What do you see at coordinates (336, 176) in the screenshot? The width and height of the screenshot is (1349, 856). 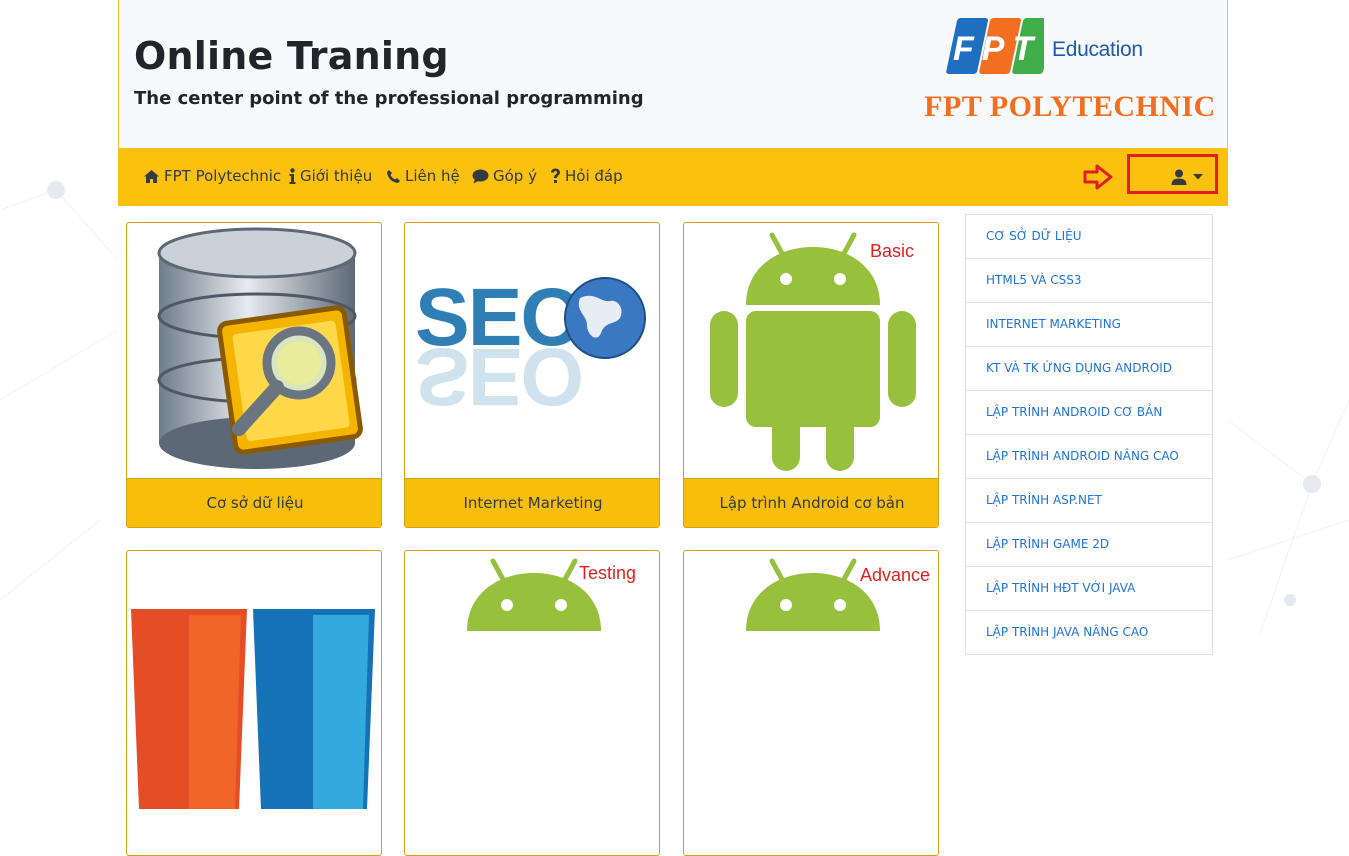 I see `nav-label: Giới thiệu` at bounding box center [336, 176].